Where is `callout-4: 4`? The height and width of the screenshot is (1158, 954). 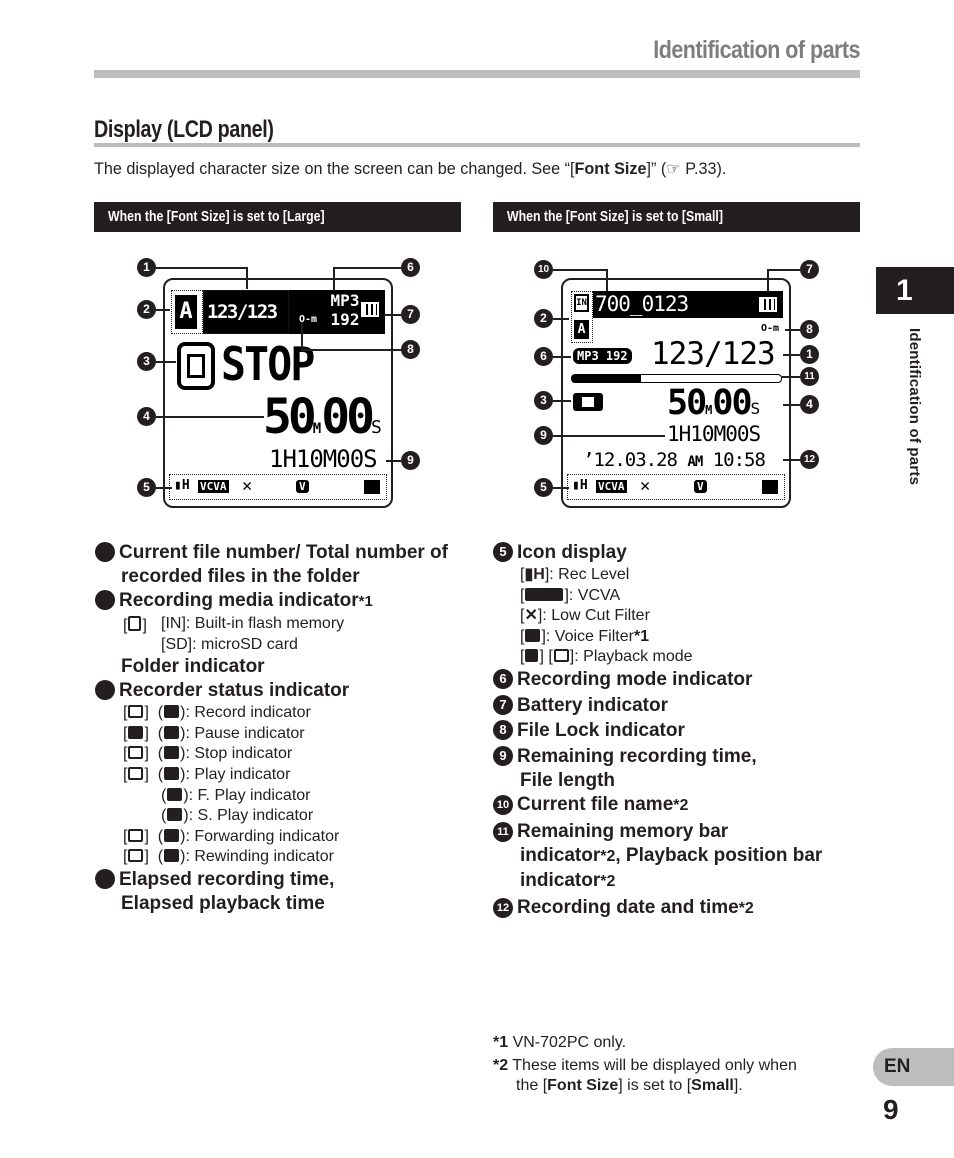
callout-4: 4 is located at coordinates (809, 404).